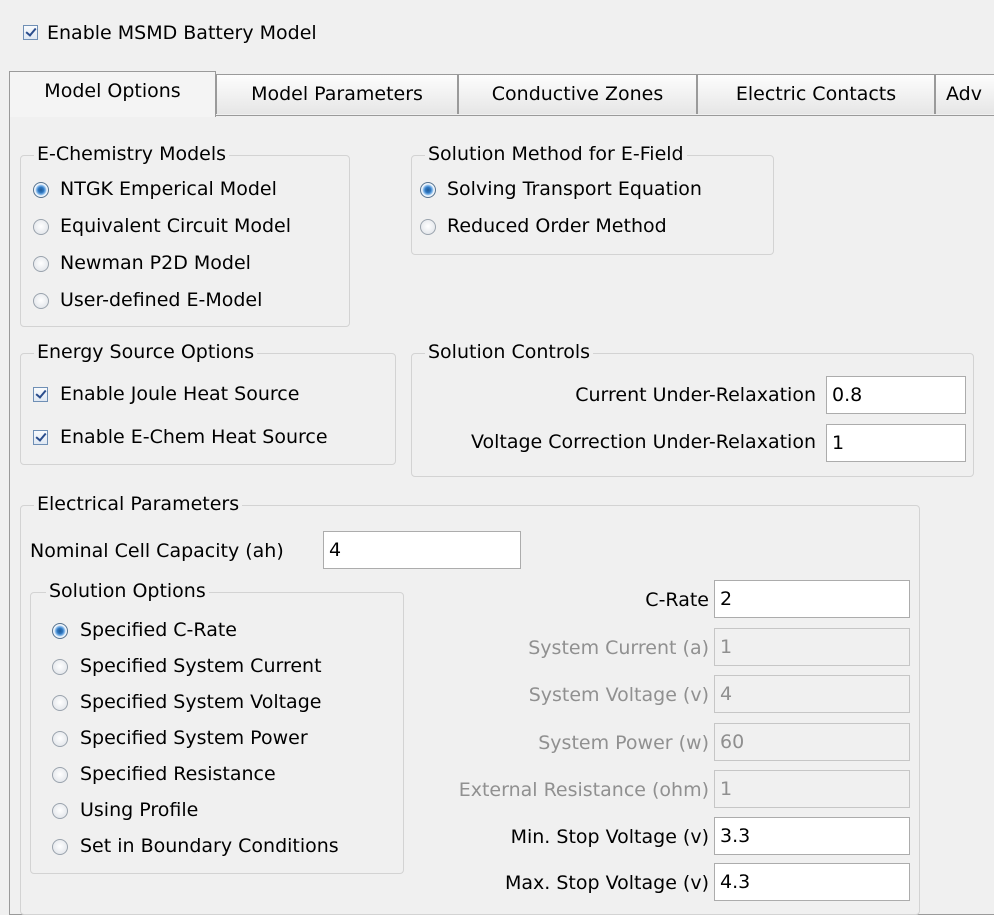  Describe the element at coordinates (41, 227) in the screenshot. I see `radio-equivalent-circuit` at that location.